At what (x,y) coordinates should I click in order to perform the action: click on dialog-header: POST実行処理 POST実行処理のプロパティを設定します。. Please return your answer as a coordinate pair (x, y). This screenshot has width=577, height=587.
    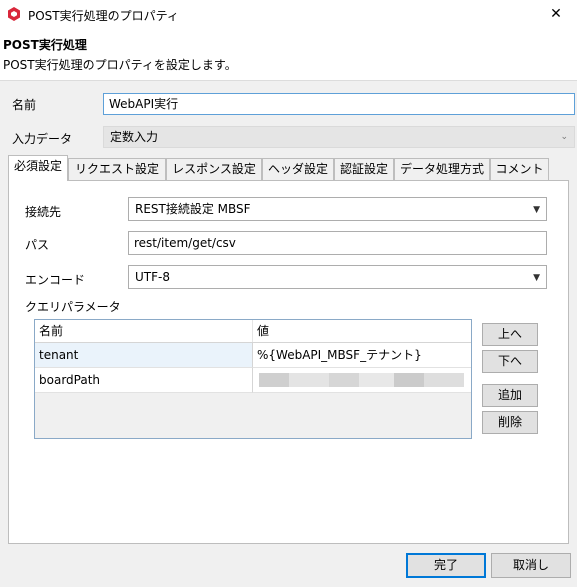
    Looking at the image, I should click on (288, 55).